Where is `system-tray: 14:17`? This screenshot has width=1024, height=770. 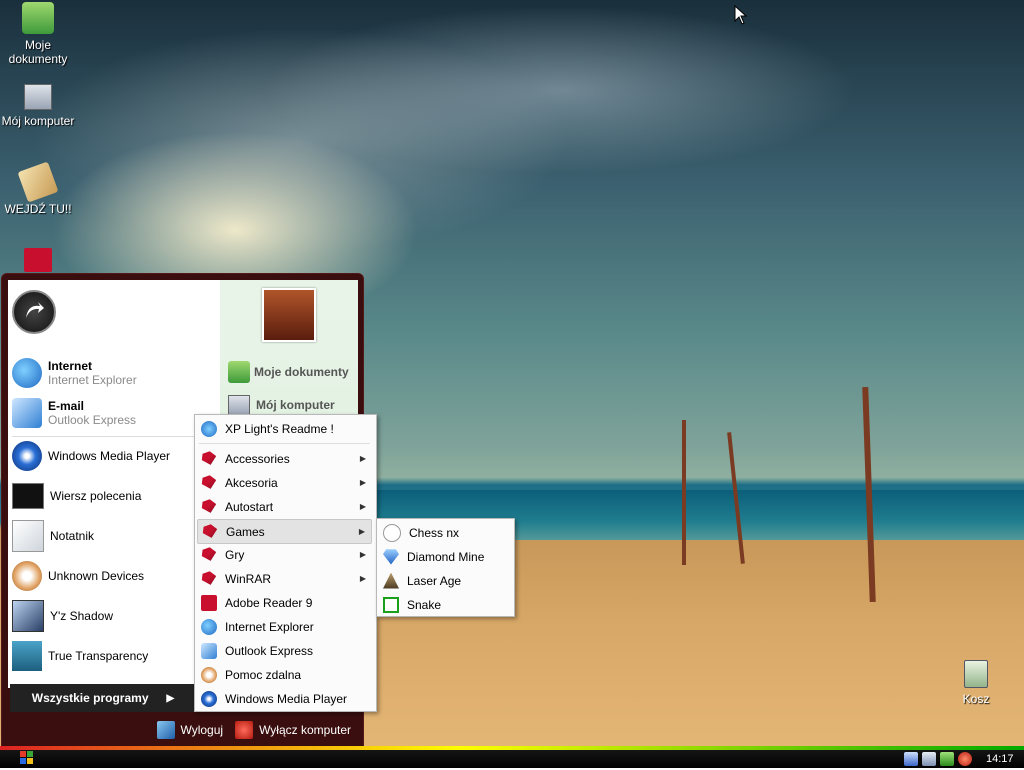
system-tray: 14:17 is located at coordinates (961, 758).